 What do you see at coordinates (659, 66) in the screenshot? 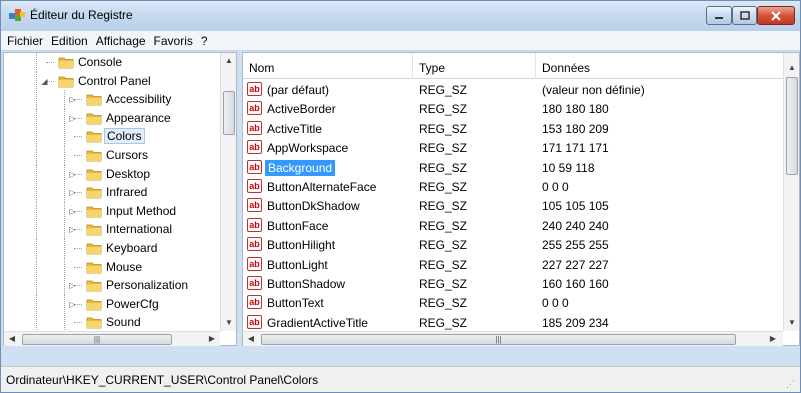
I see `column-header-data: Données` at bounding box center [659, 66].